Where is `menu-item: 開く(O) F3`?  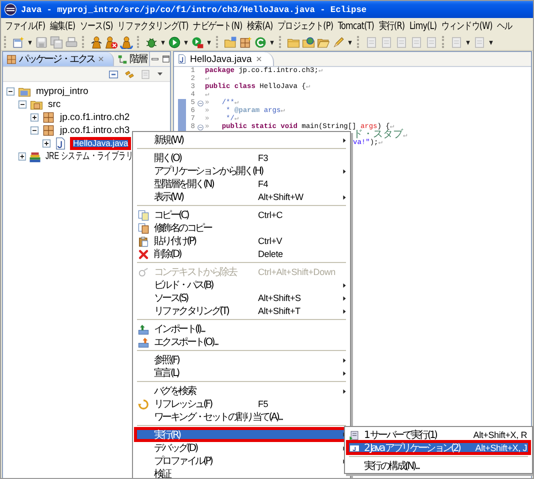
menu-item: 開く(O) F3 is located at coordinates (241, 157).